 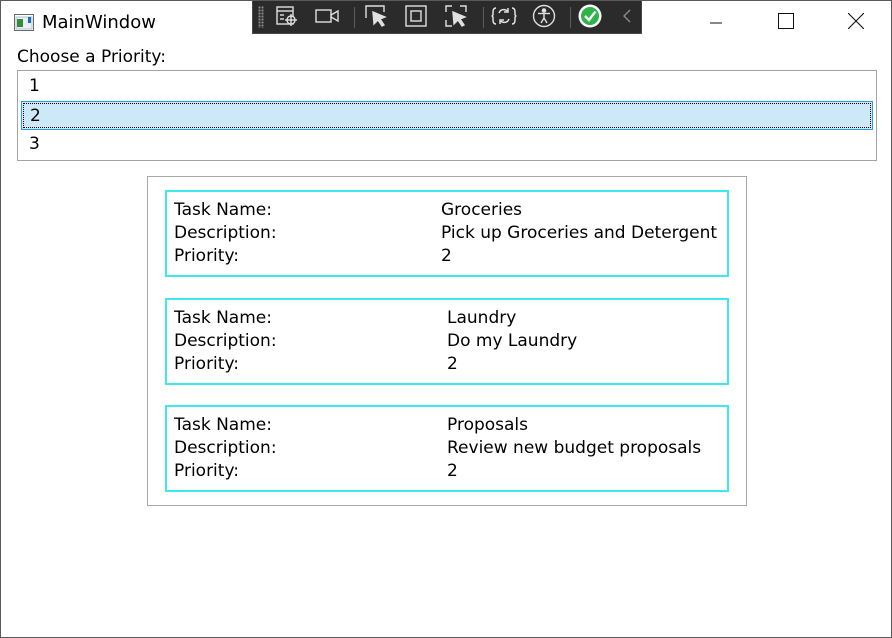 I want to click on list-item-label: 2, so click(x=35, y=116).